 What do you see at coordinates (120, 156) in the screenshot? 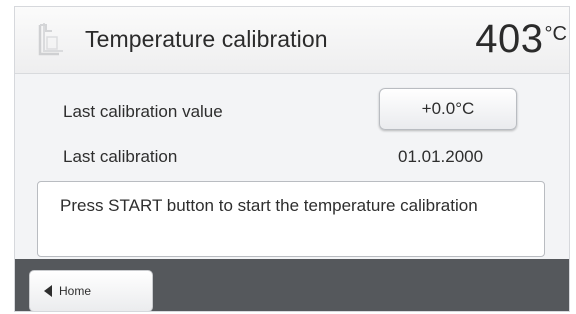
I see `last-calibration-label: Last calibration` at bounding box center [120, 156].